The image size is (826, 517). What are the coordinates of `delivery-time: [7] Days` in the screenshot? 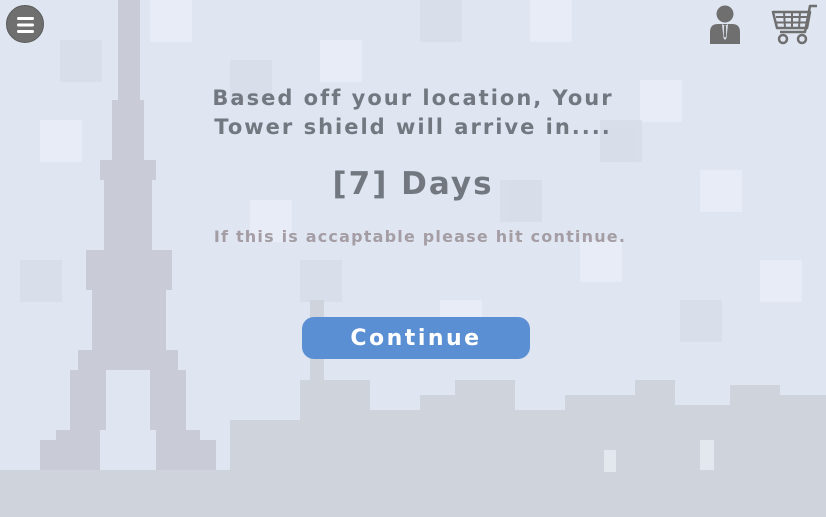 It's located at (413, 184).